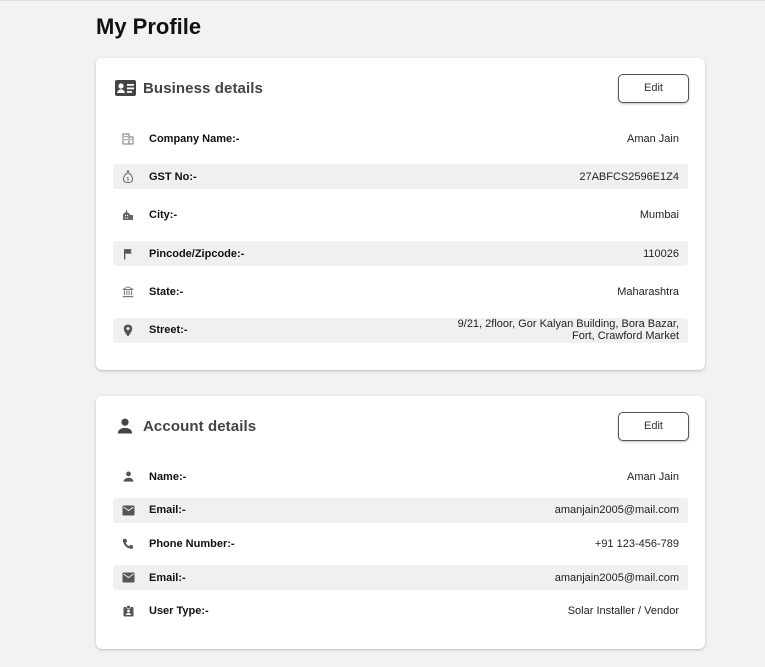 The image size is (765, 667). Describe the element at coordinates (625, 336) in the screenshot. I see `street-value-line-2: Fort, Crawford Market` at that location.